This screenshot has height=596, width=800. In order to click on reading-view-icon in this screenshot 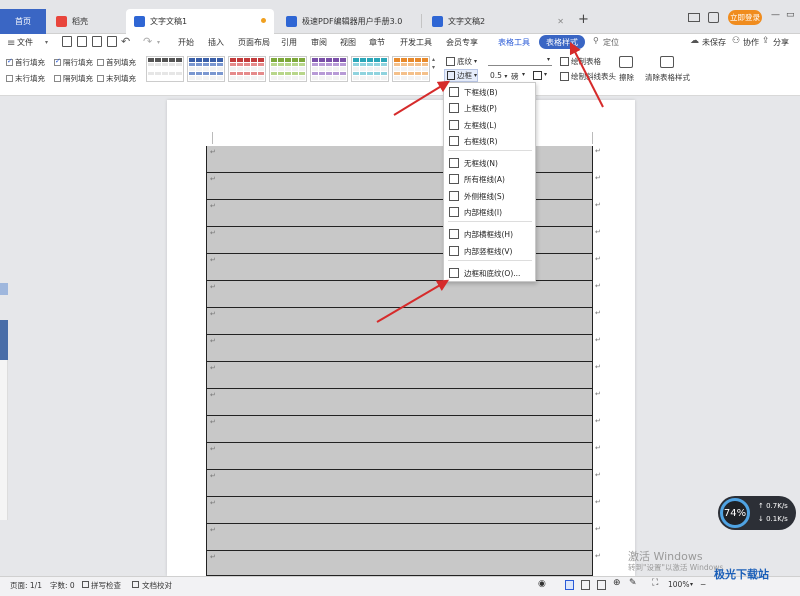, I will do `click(601, 585)`.